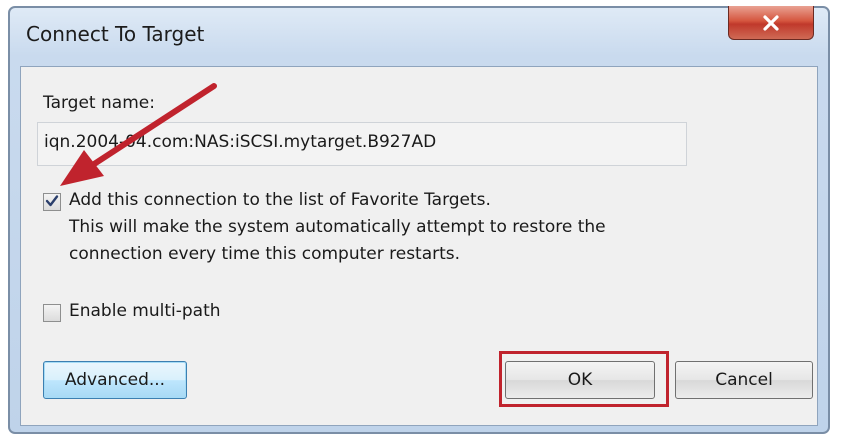 The height and width of the screenshot is (440, 842). I want to click on enable-multipath-label: Enable multi-path, so click(145, 311).